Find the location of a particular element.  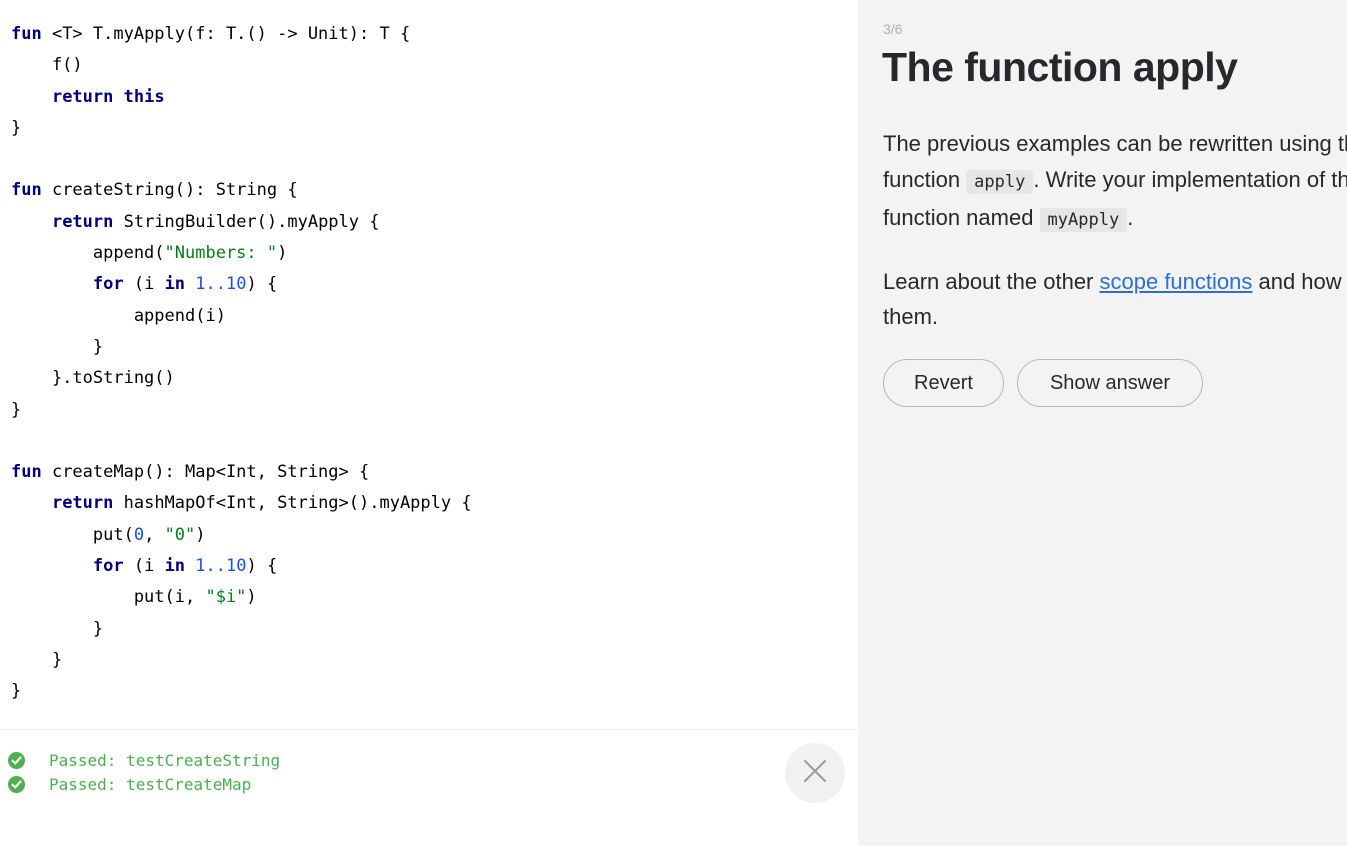

close-icon is located at coordinates (815, 773).